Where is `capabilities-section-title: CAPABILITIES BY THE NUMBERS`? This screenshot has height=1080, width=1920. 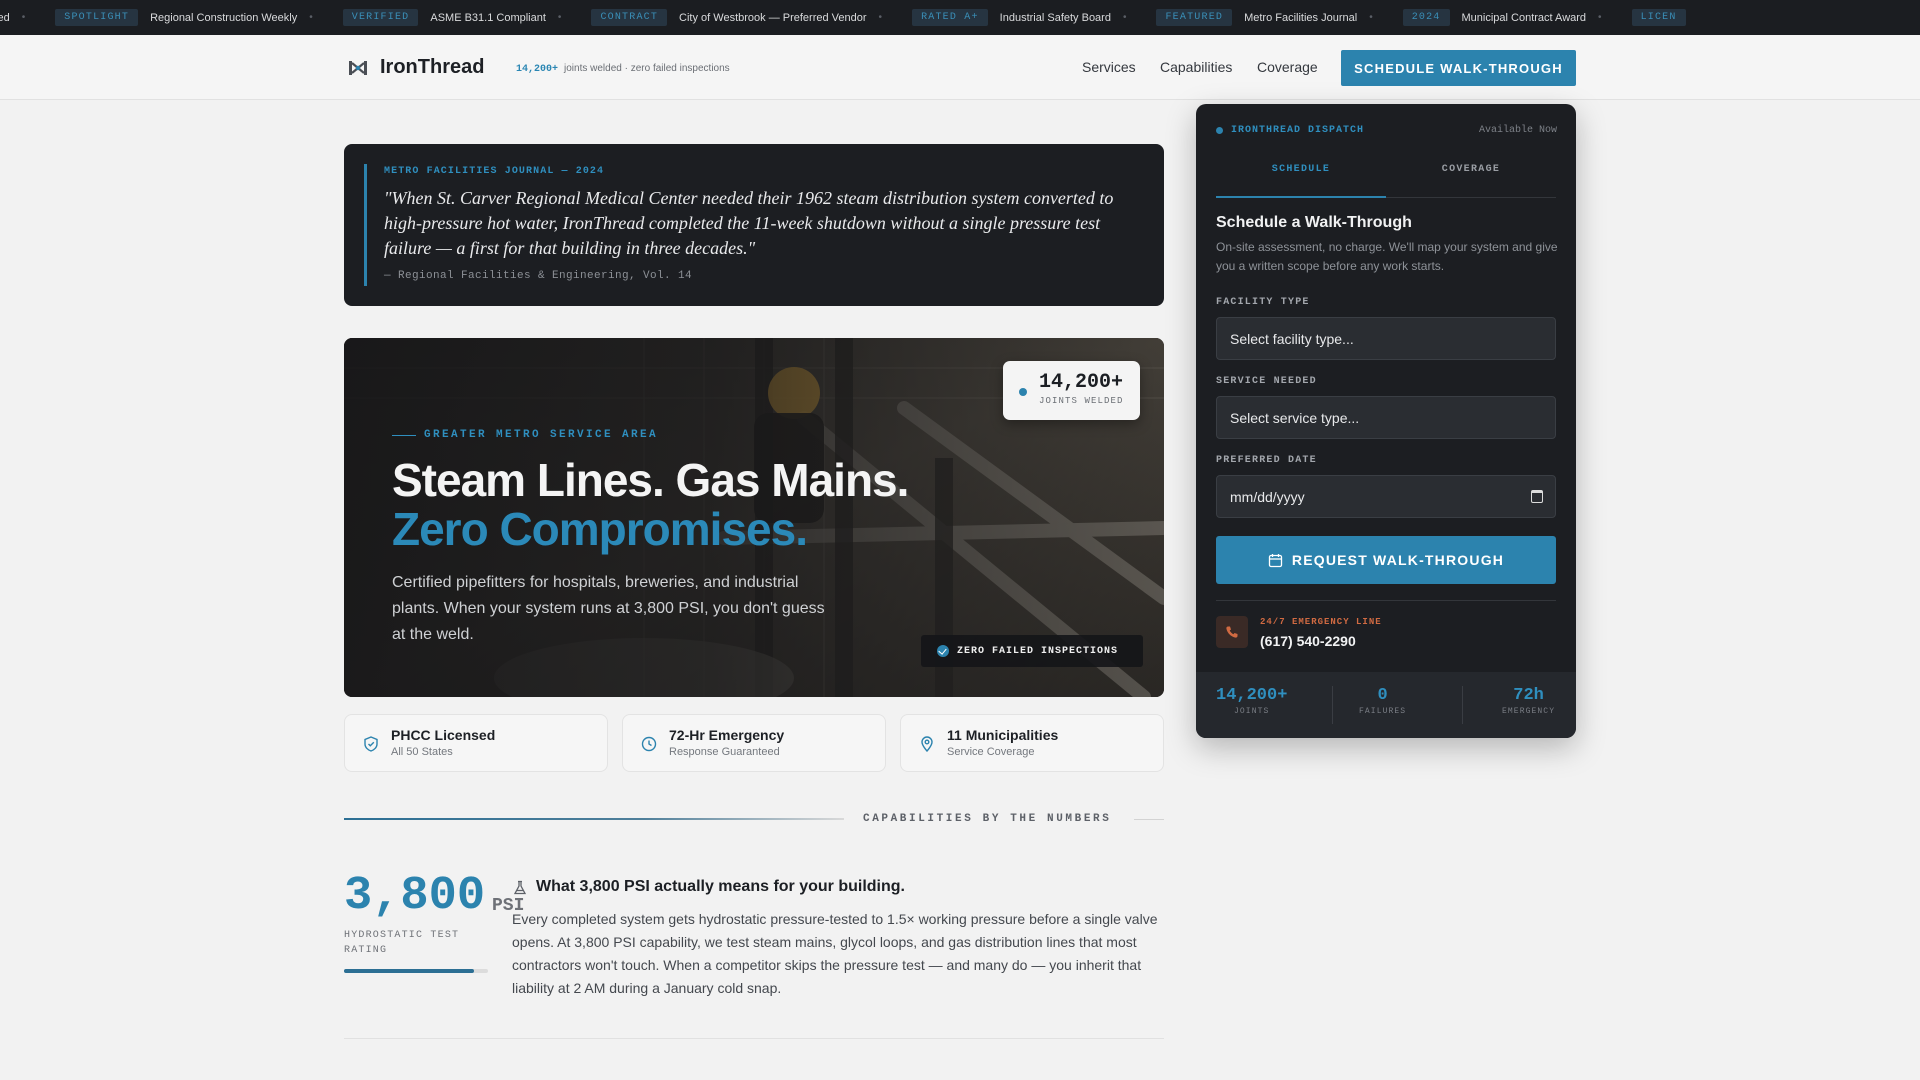 capabilities-section-title: CAPABILITIES BY THE NUMBERS is located at coordinates (987, 819).